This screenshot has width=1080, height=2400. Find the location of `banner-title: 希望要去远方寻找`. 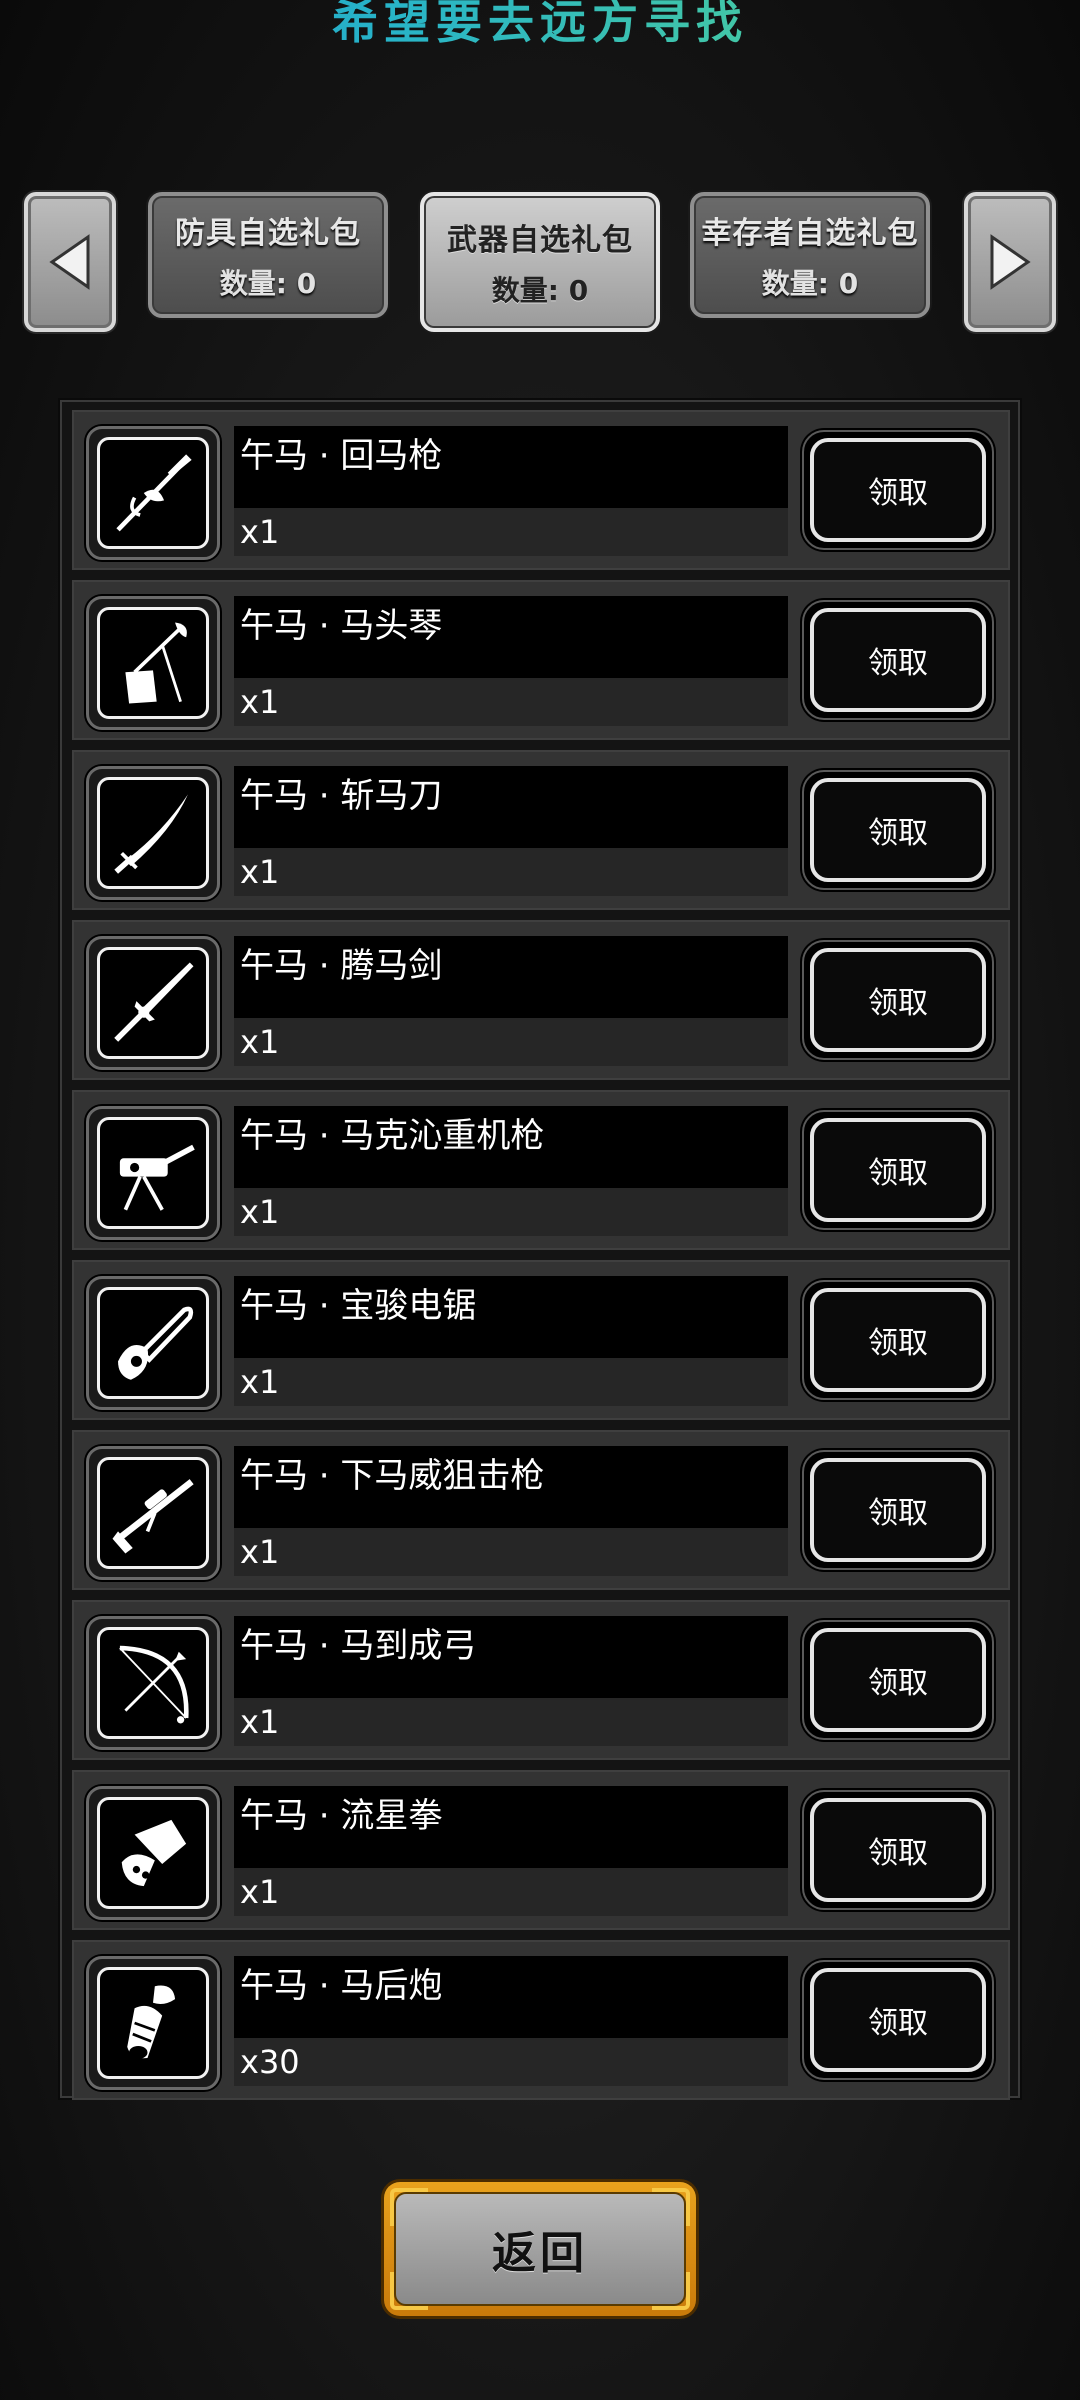

banner-title: 希望要去远方寻找 is located at coordinates (540, 25).